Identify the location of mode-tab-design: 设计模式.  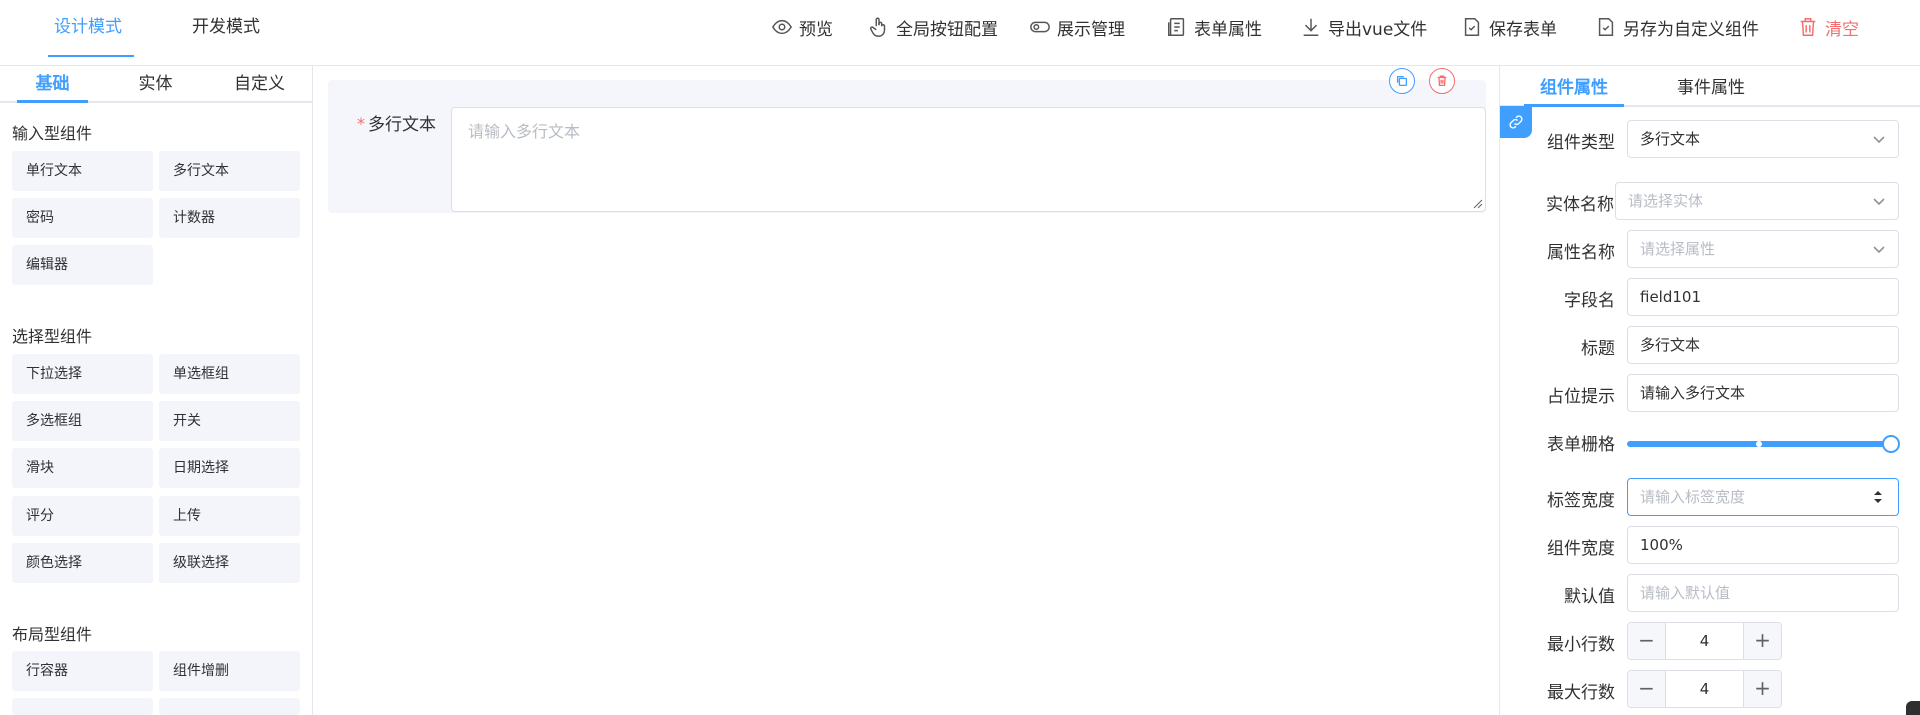
(88, 28).